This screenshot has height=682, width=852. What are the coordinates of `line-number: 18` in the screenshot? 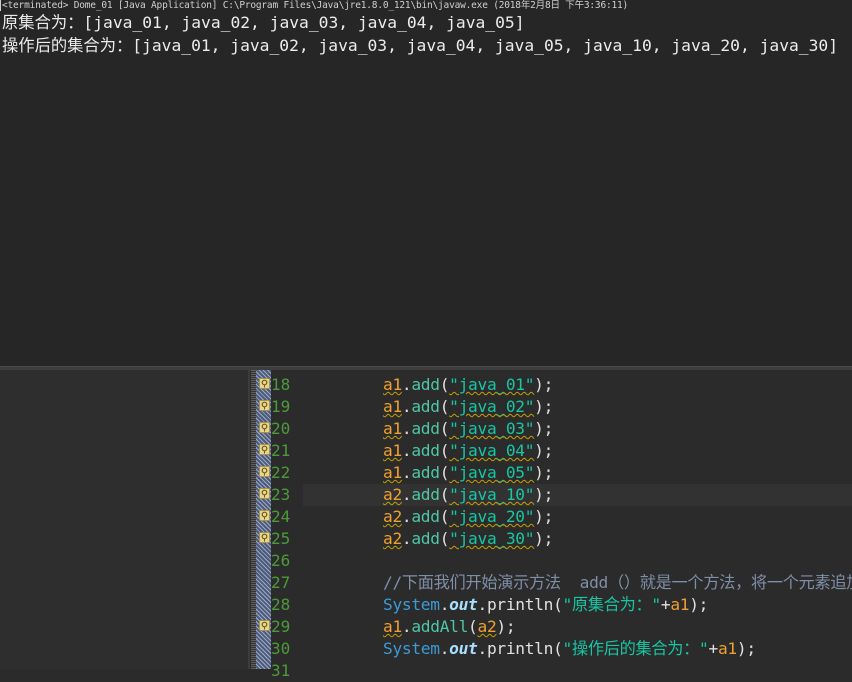 It's located at (281, 384).